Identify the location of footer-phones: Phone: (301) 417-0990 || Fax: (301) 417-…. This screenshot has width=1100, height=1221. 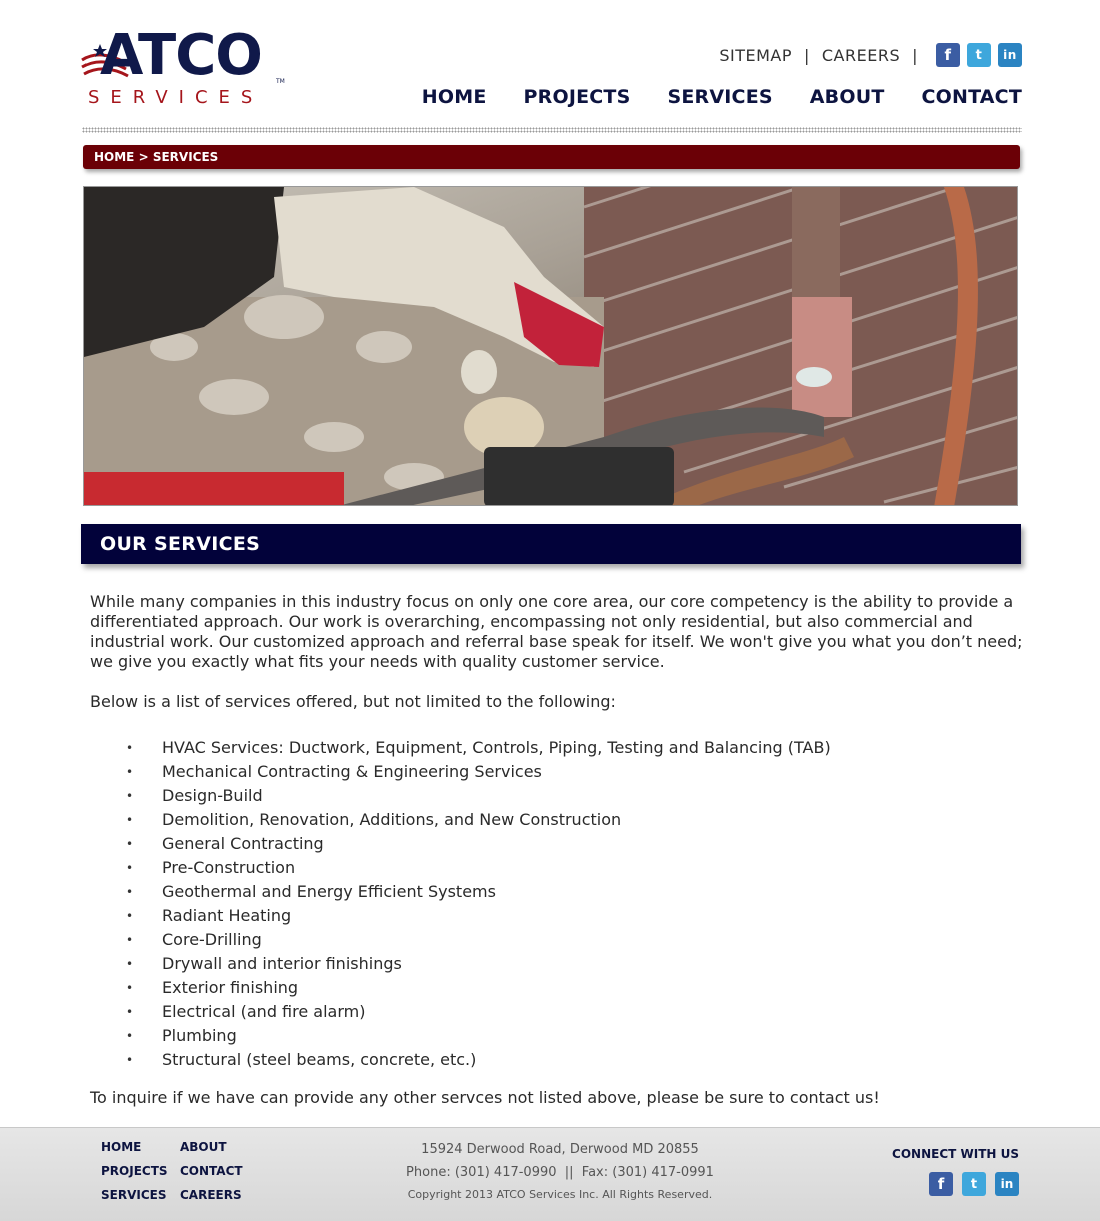
(560, 1172).